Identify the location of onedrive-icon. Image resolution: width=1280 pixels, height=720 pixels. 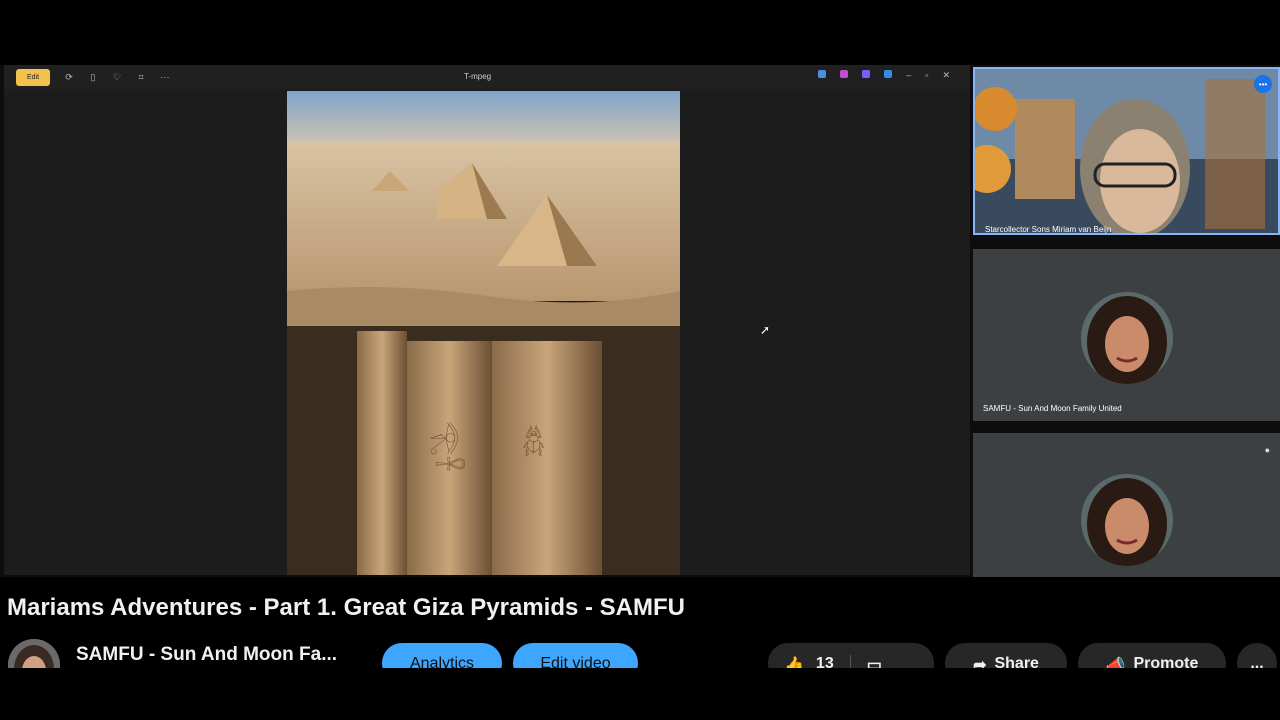
(888, 74).